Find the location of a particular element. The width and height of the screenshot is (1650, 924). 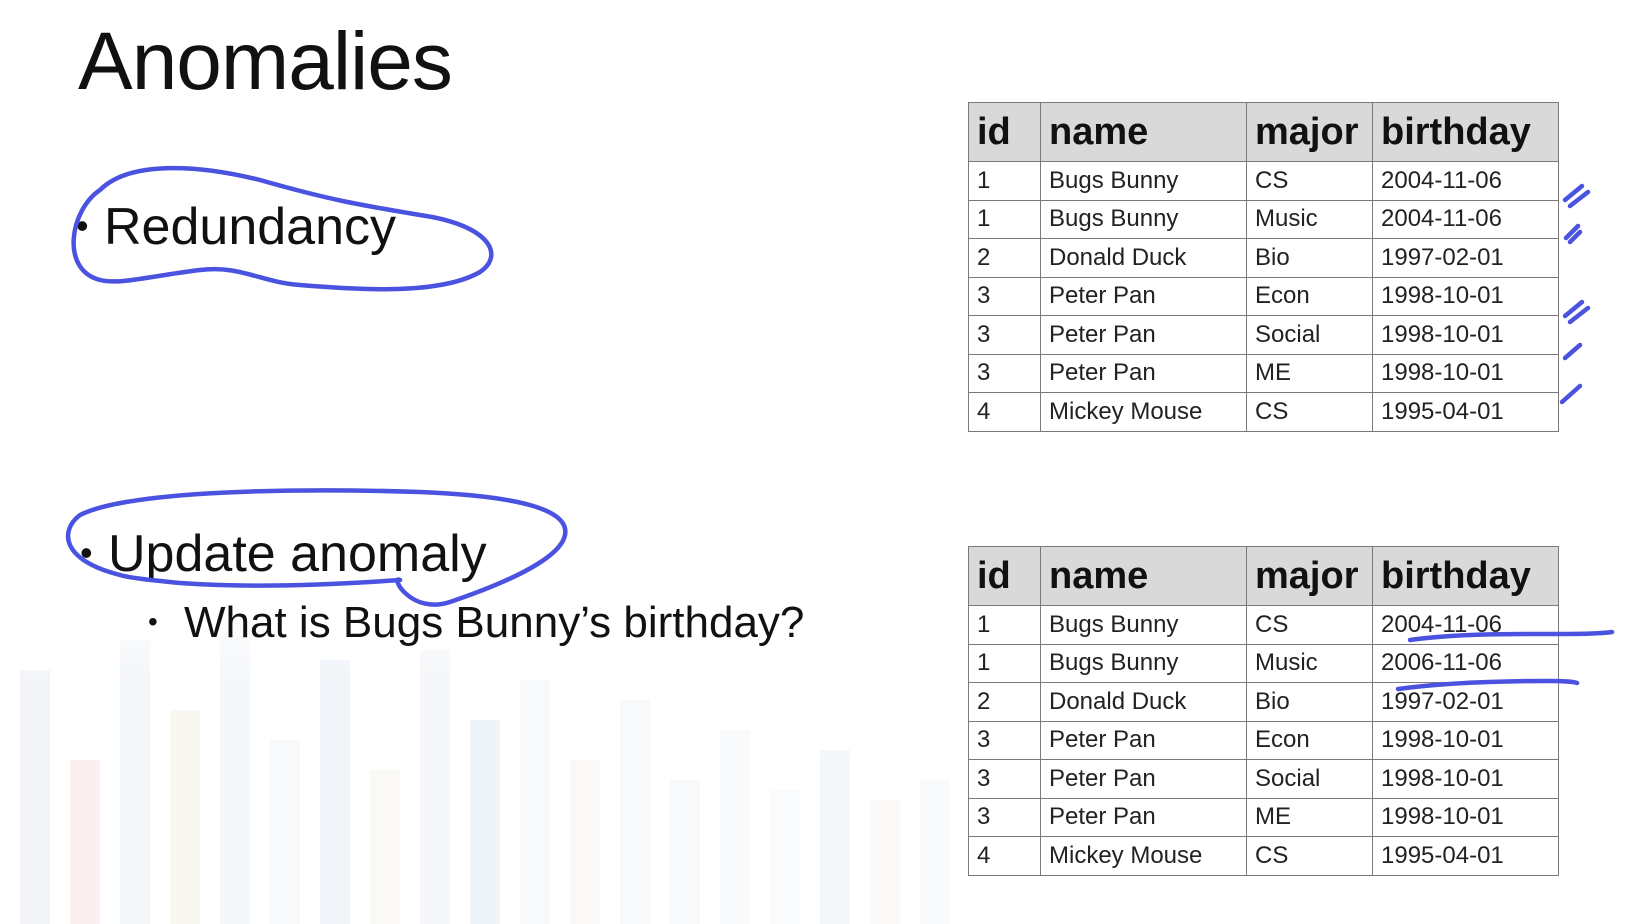

bullet-redundancy: • Redundancy is located at coordinates (236, 226).